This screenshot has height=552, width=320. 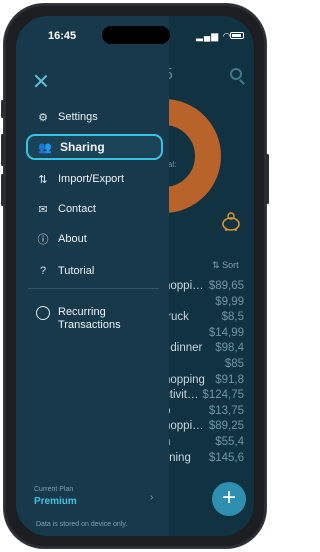 I want to click on sort-label: Sort, so click(x=230, y=265).